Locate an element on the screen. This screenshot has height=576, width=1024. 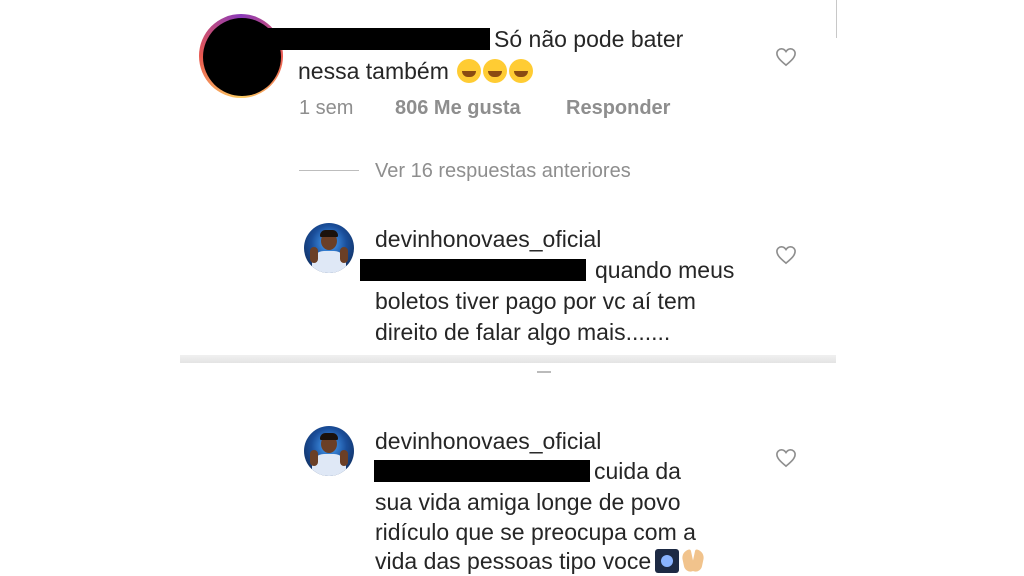
comment-text: nessa também is located at coordinates (373, 71).